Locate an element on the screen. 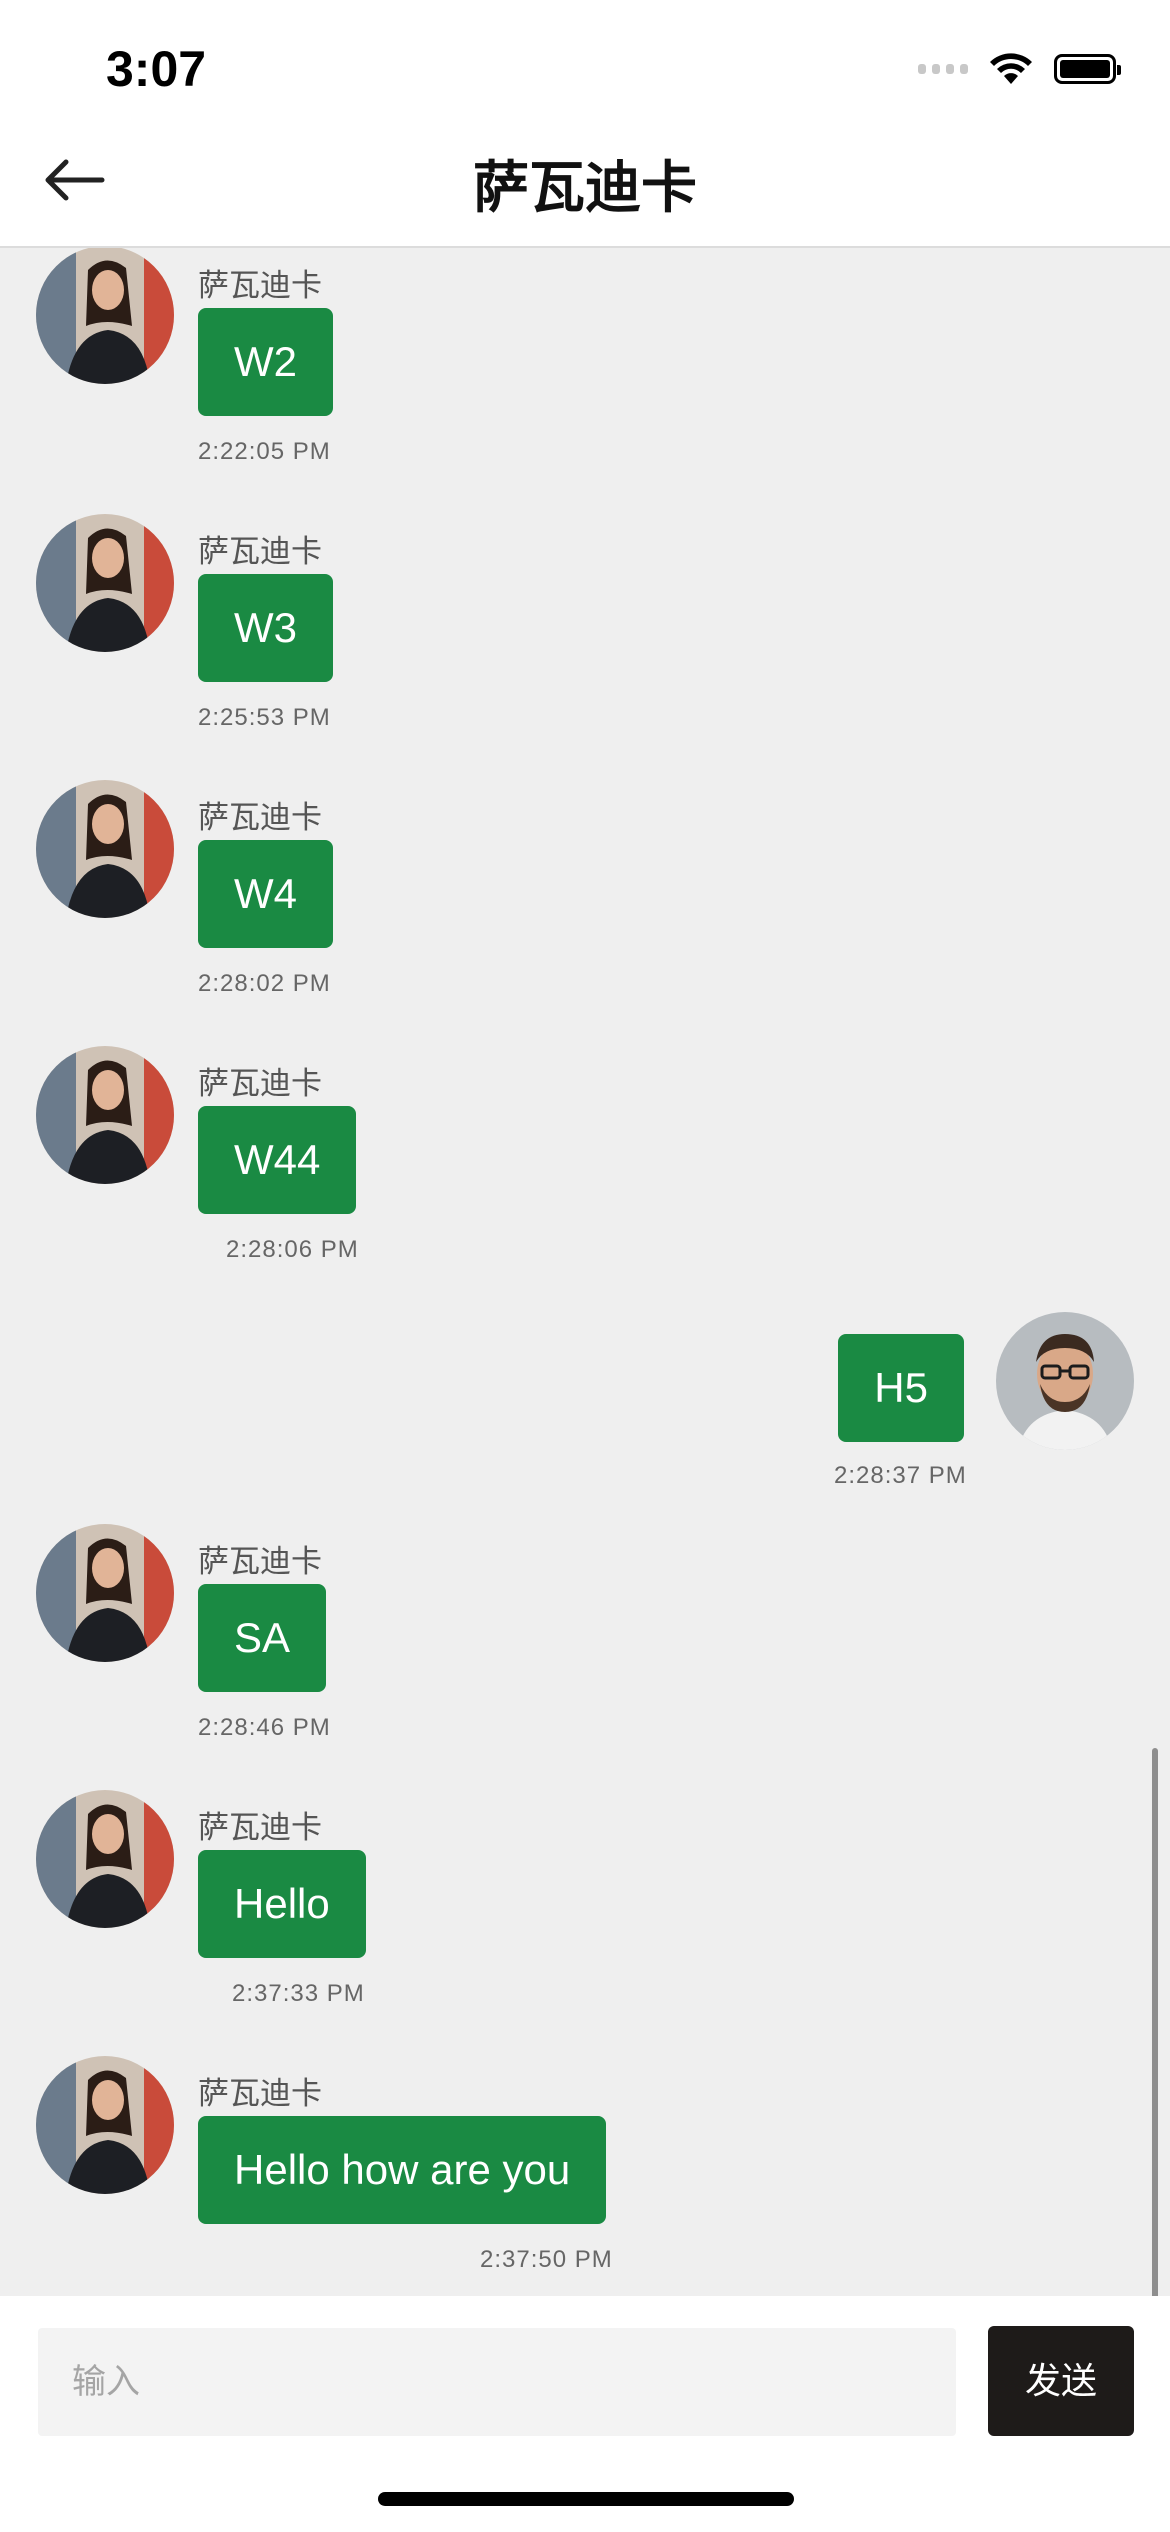 This screenshot has width=1170, height=2532. status-icons is located at coordinates (1019, 69).